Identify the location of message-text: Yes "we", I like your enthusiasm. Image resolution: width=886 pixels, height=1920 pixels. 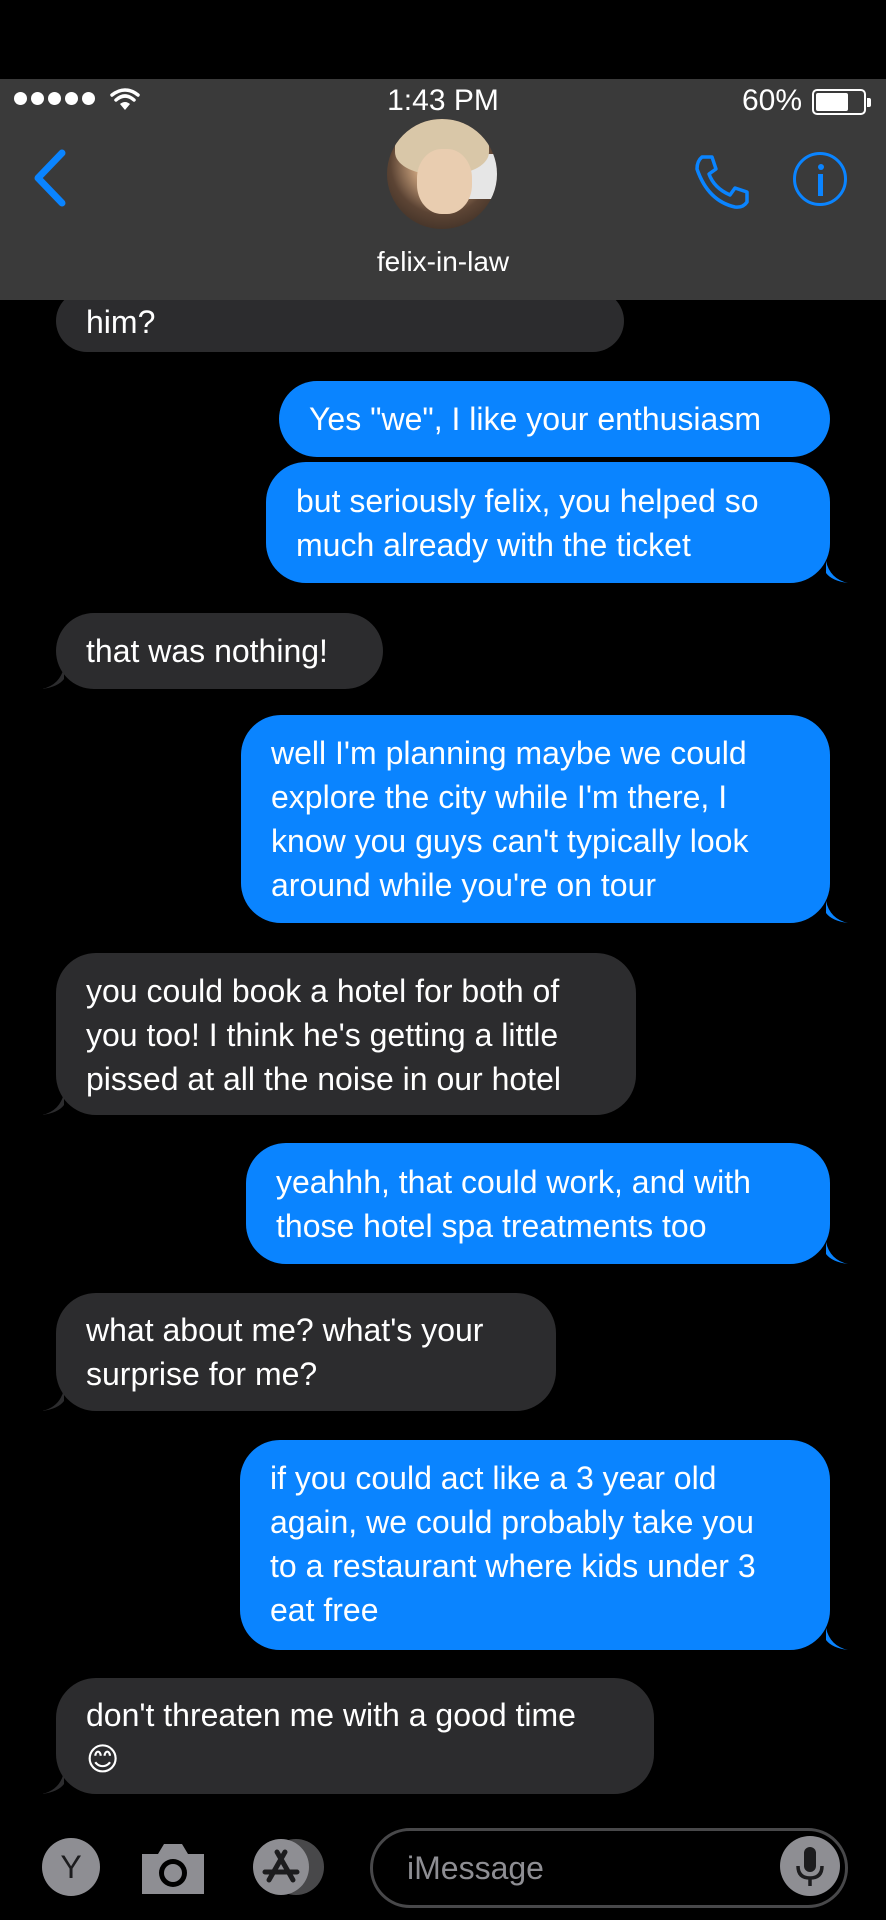
(535, 419).